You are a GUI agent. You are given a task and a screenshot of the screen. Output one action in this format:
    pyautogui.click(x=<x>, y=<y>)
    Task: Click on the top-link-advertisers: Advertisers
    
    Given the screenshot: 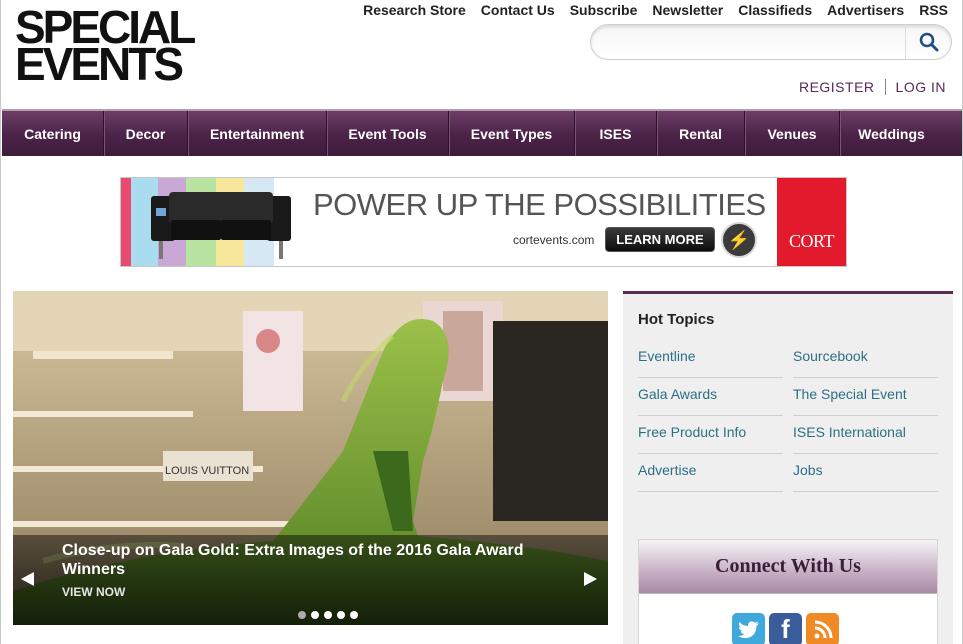 What is the action you would take?
    pyautogui.click(x=865, y=10)
    